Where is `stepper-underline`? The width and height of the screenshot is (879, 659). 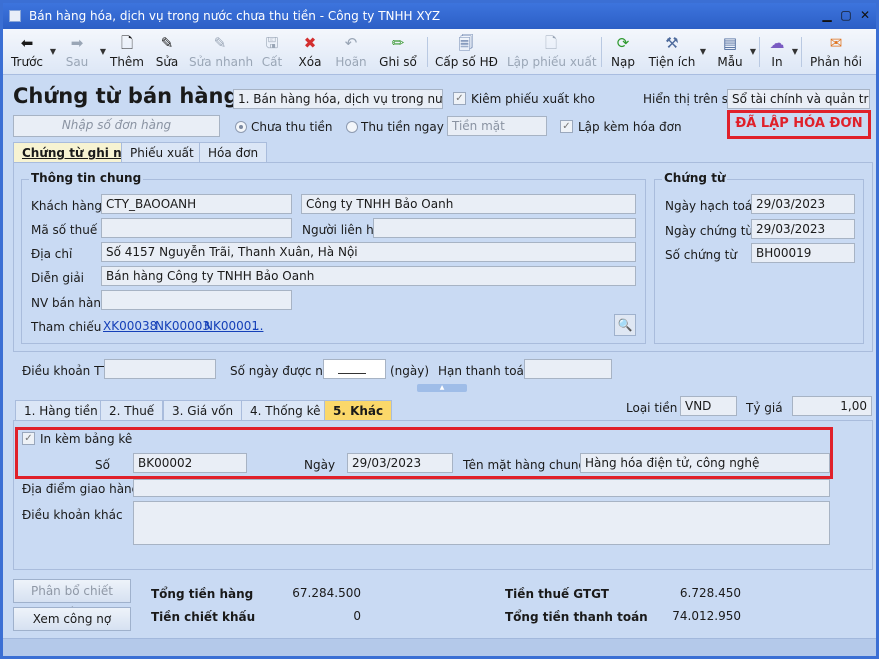 stepper-underline is located at coordinates (352, 373).